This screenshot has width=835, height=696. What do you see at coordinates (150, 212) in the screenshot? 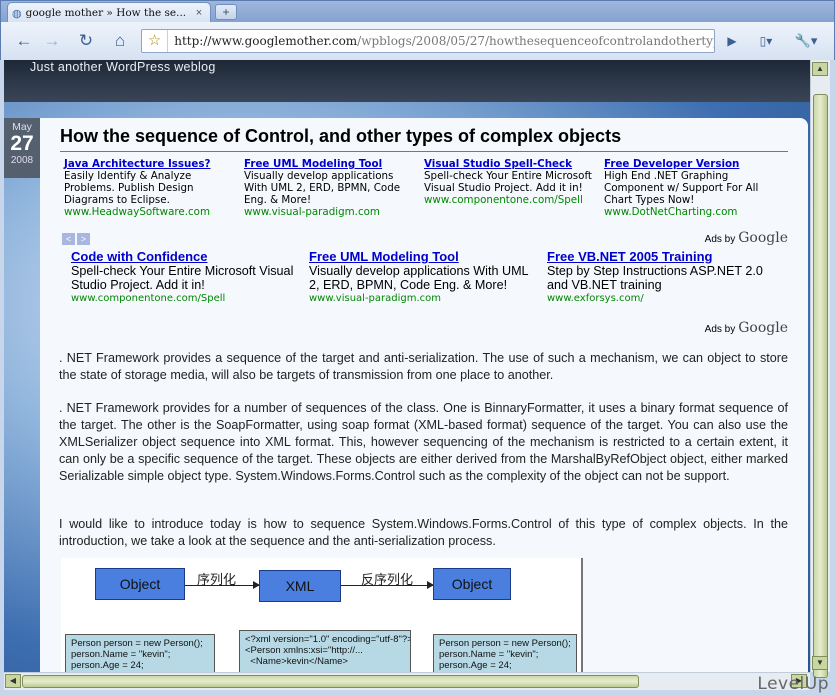
I see `ad-url: www.HeadwaySoftware.com` at bounding box center [150, 212].